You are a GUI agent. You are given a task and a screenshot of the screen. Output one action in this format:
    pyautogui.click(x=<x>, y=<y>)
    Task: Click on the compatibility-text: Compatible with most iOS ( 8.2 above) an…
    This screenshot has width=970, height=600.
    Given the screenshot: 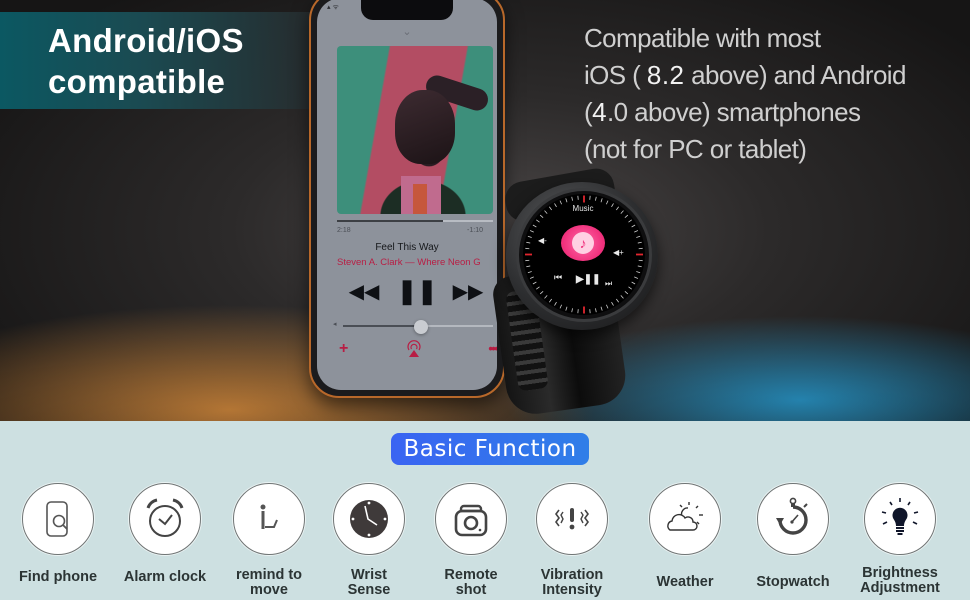 What is the action you would take?
    pyautogui.click(x=764, y=94)
    